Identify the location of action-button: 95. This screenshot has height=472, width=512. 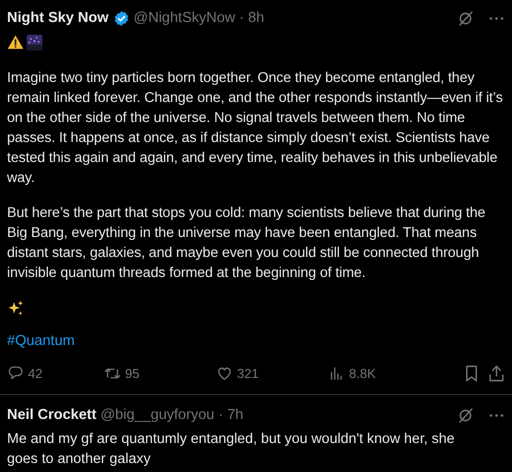
(160, 373).